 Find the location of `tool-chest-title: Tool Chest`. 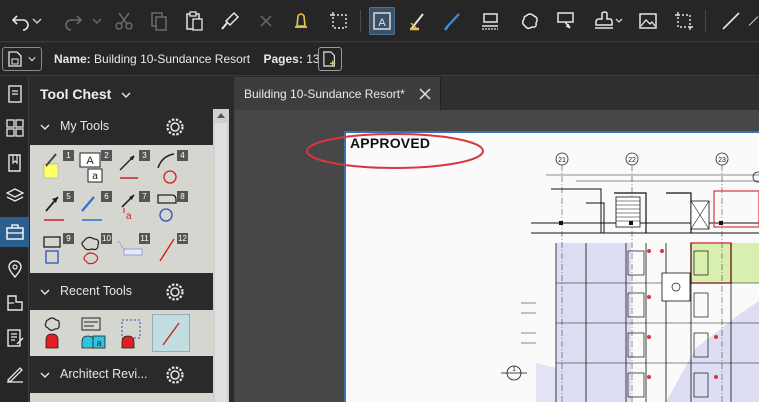

tool-chest-title: Tool Chest is located at coordinates (85, 94).